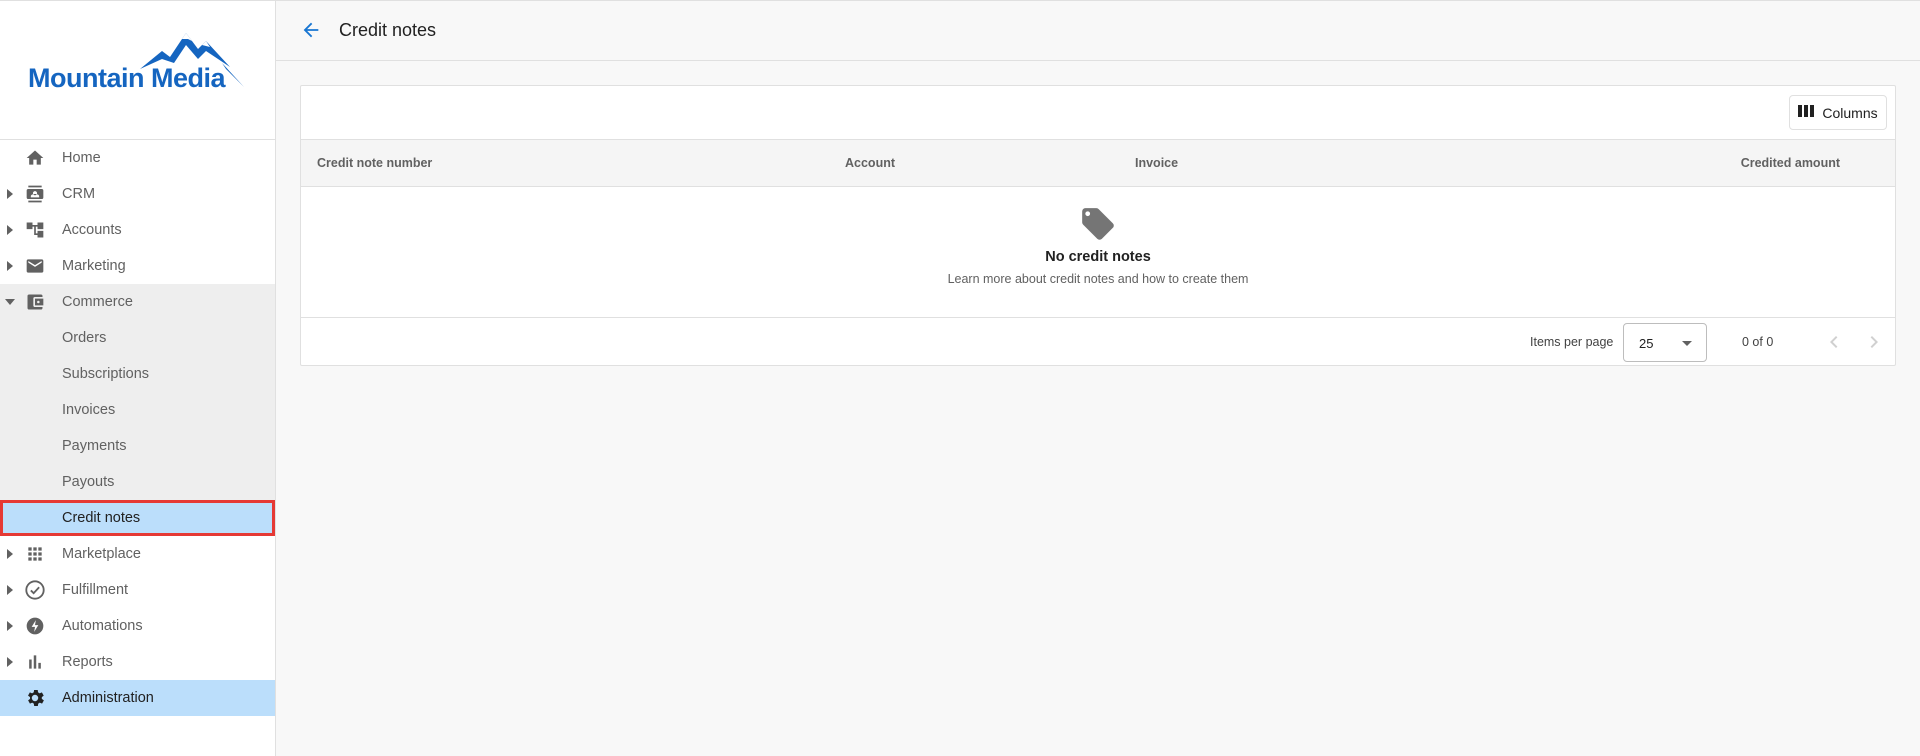 Image resolution: width=1920 pixels, height=756 pixels. What do you see at coordinates (79, 194) in the screenshot?
I see `sidebar-item-label: CRM` at bounding box center [79, 194].